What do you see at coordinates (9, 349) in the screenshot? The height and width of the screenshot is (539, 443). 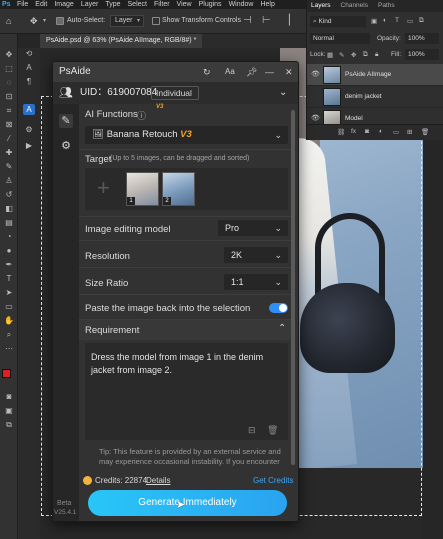 I see `more-tools-icon: ⋯` at bounding box center [9, 349].